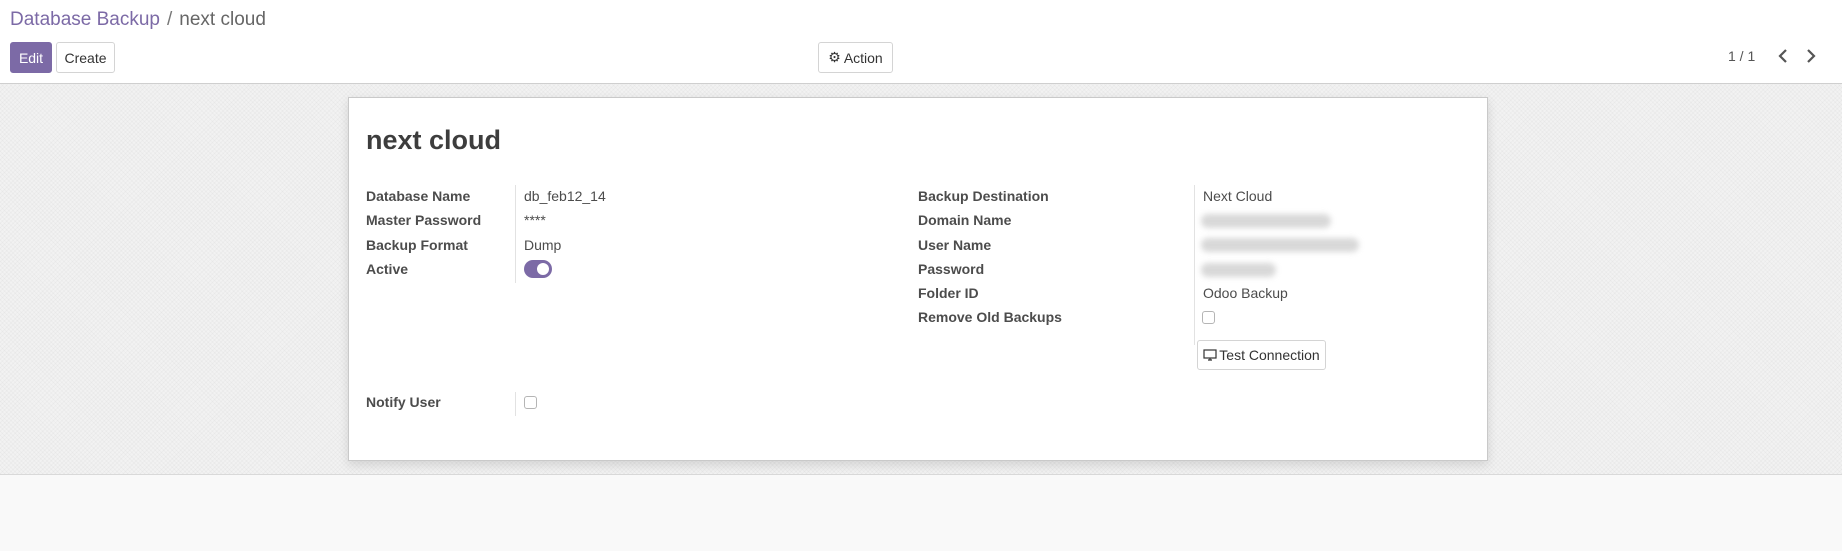 Image resolution: width=1842 pixels, height=551 pixels. What do you see at coordinates (834, 57) in the screenshot?
I see `gear-icon: ⚙` at bounding box center [834, 57].